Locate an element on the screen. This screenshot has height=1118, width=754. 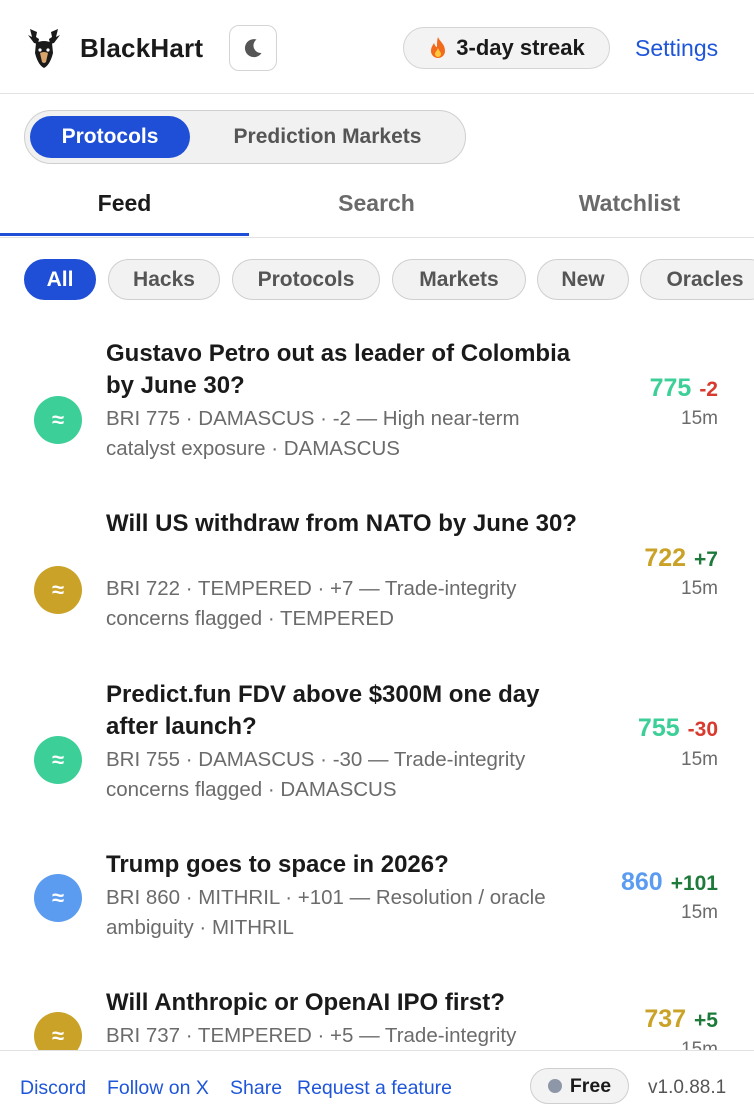
feed-item-delta: +5 is located at coordinates (706, 1020).